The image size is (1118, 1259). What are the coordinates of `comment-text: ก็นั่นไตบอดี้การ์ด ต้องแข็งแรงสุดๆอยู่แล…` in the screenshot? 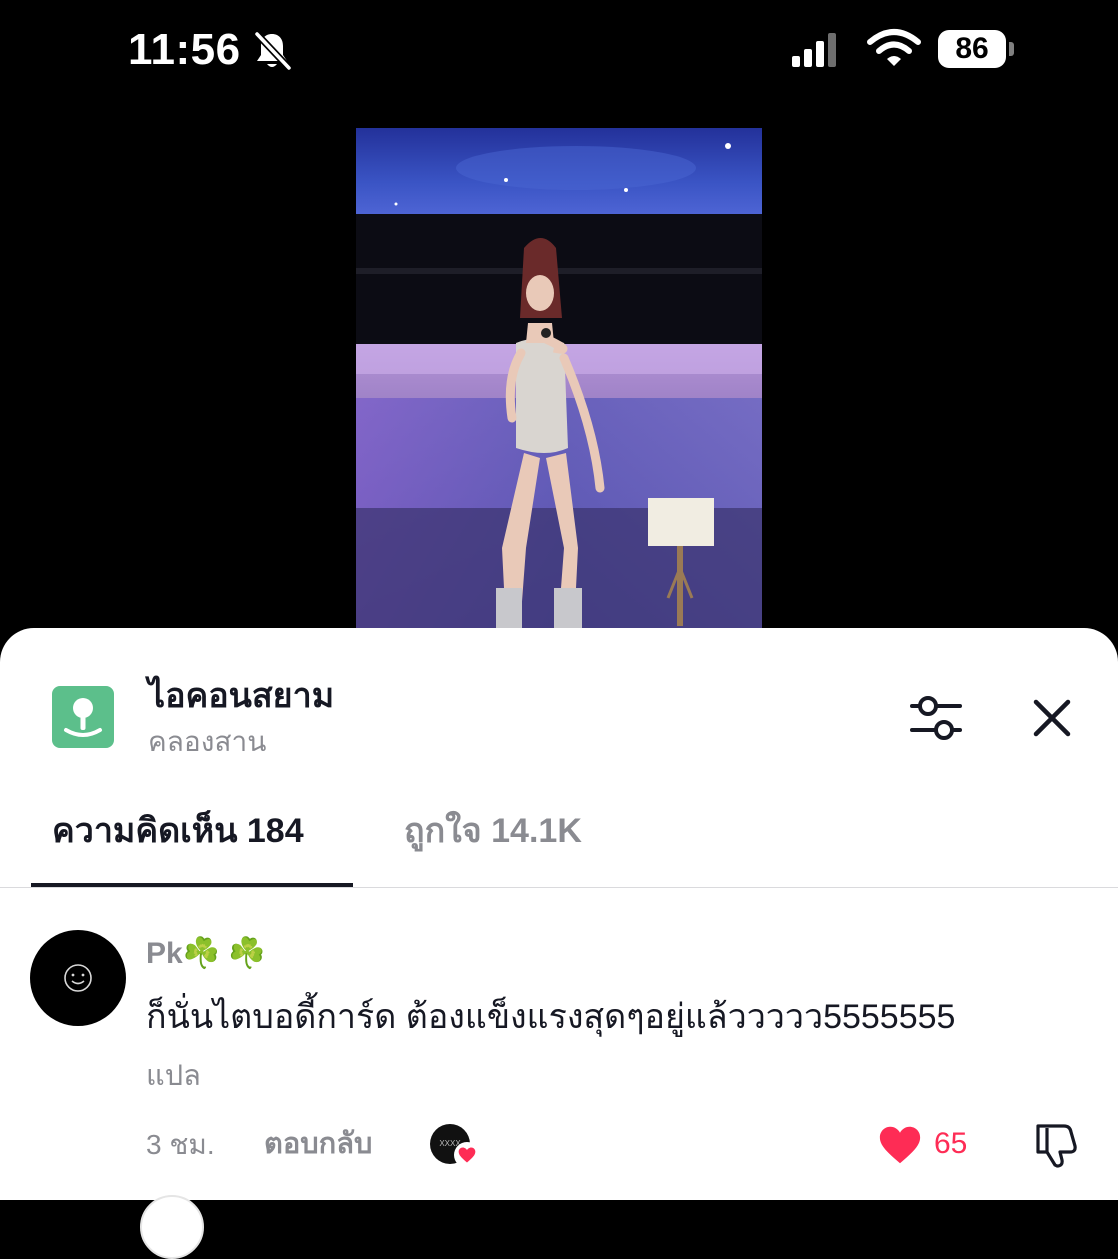 It's located at (551, 1017).